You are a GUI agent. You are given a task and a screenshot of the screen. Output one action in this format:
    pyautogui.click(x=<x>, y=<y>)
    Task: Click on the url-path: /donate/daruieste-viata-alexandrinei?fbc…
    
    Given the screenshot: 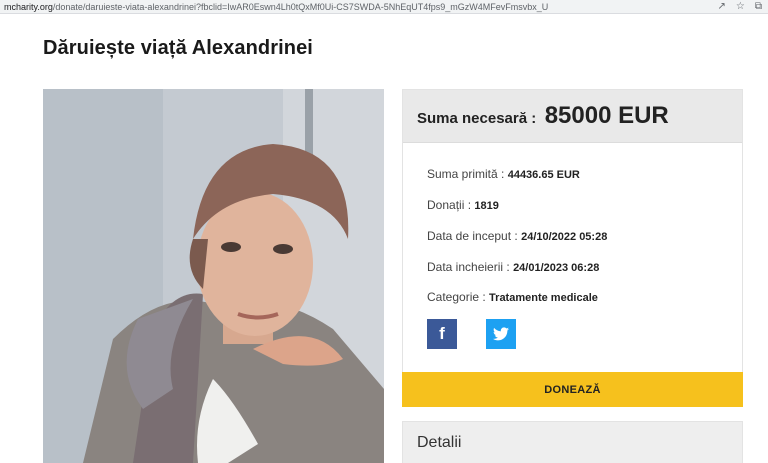 What is the action you would take?
    pyautogui.click(x=300, y=7)
    